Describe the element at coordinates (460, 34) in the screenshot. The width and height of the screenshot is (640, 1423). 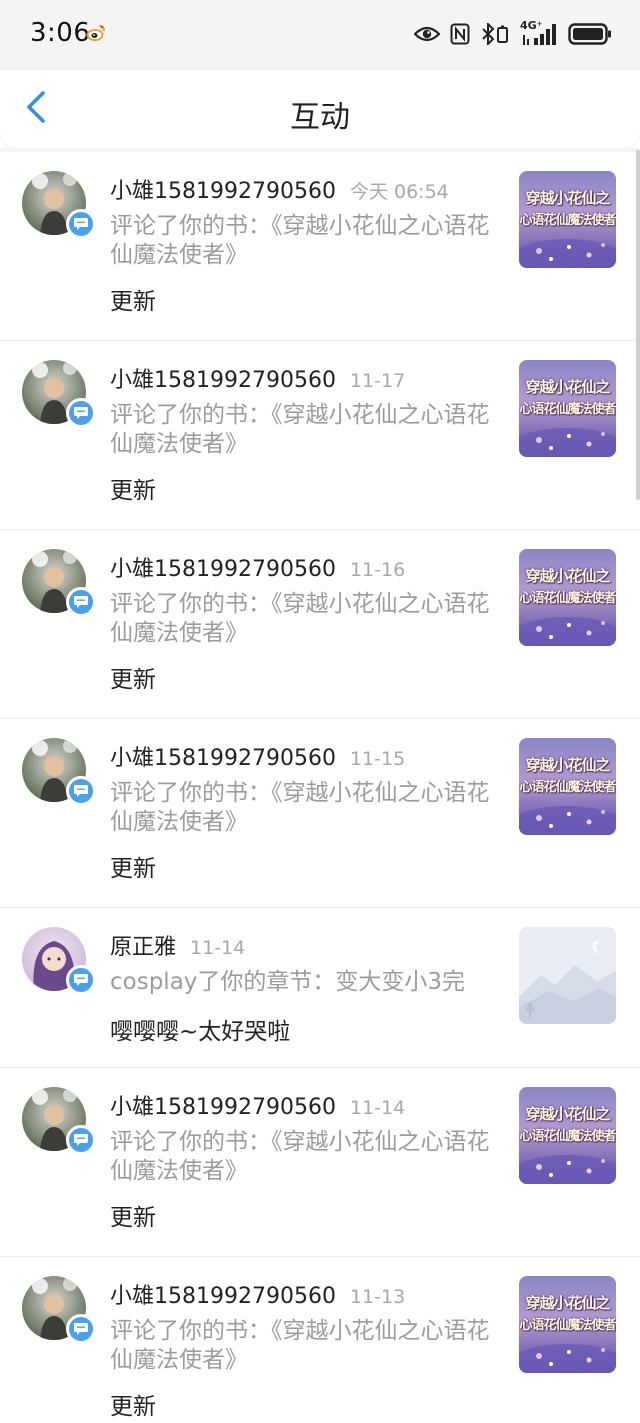
I see `nfc-icon` at that location.